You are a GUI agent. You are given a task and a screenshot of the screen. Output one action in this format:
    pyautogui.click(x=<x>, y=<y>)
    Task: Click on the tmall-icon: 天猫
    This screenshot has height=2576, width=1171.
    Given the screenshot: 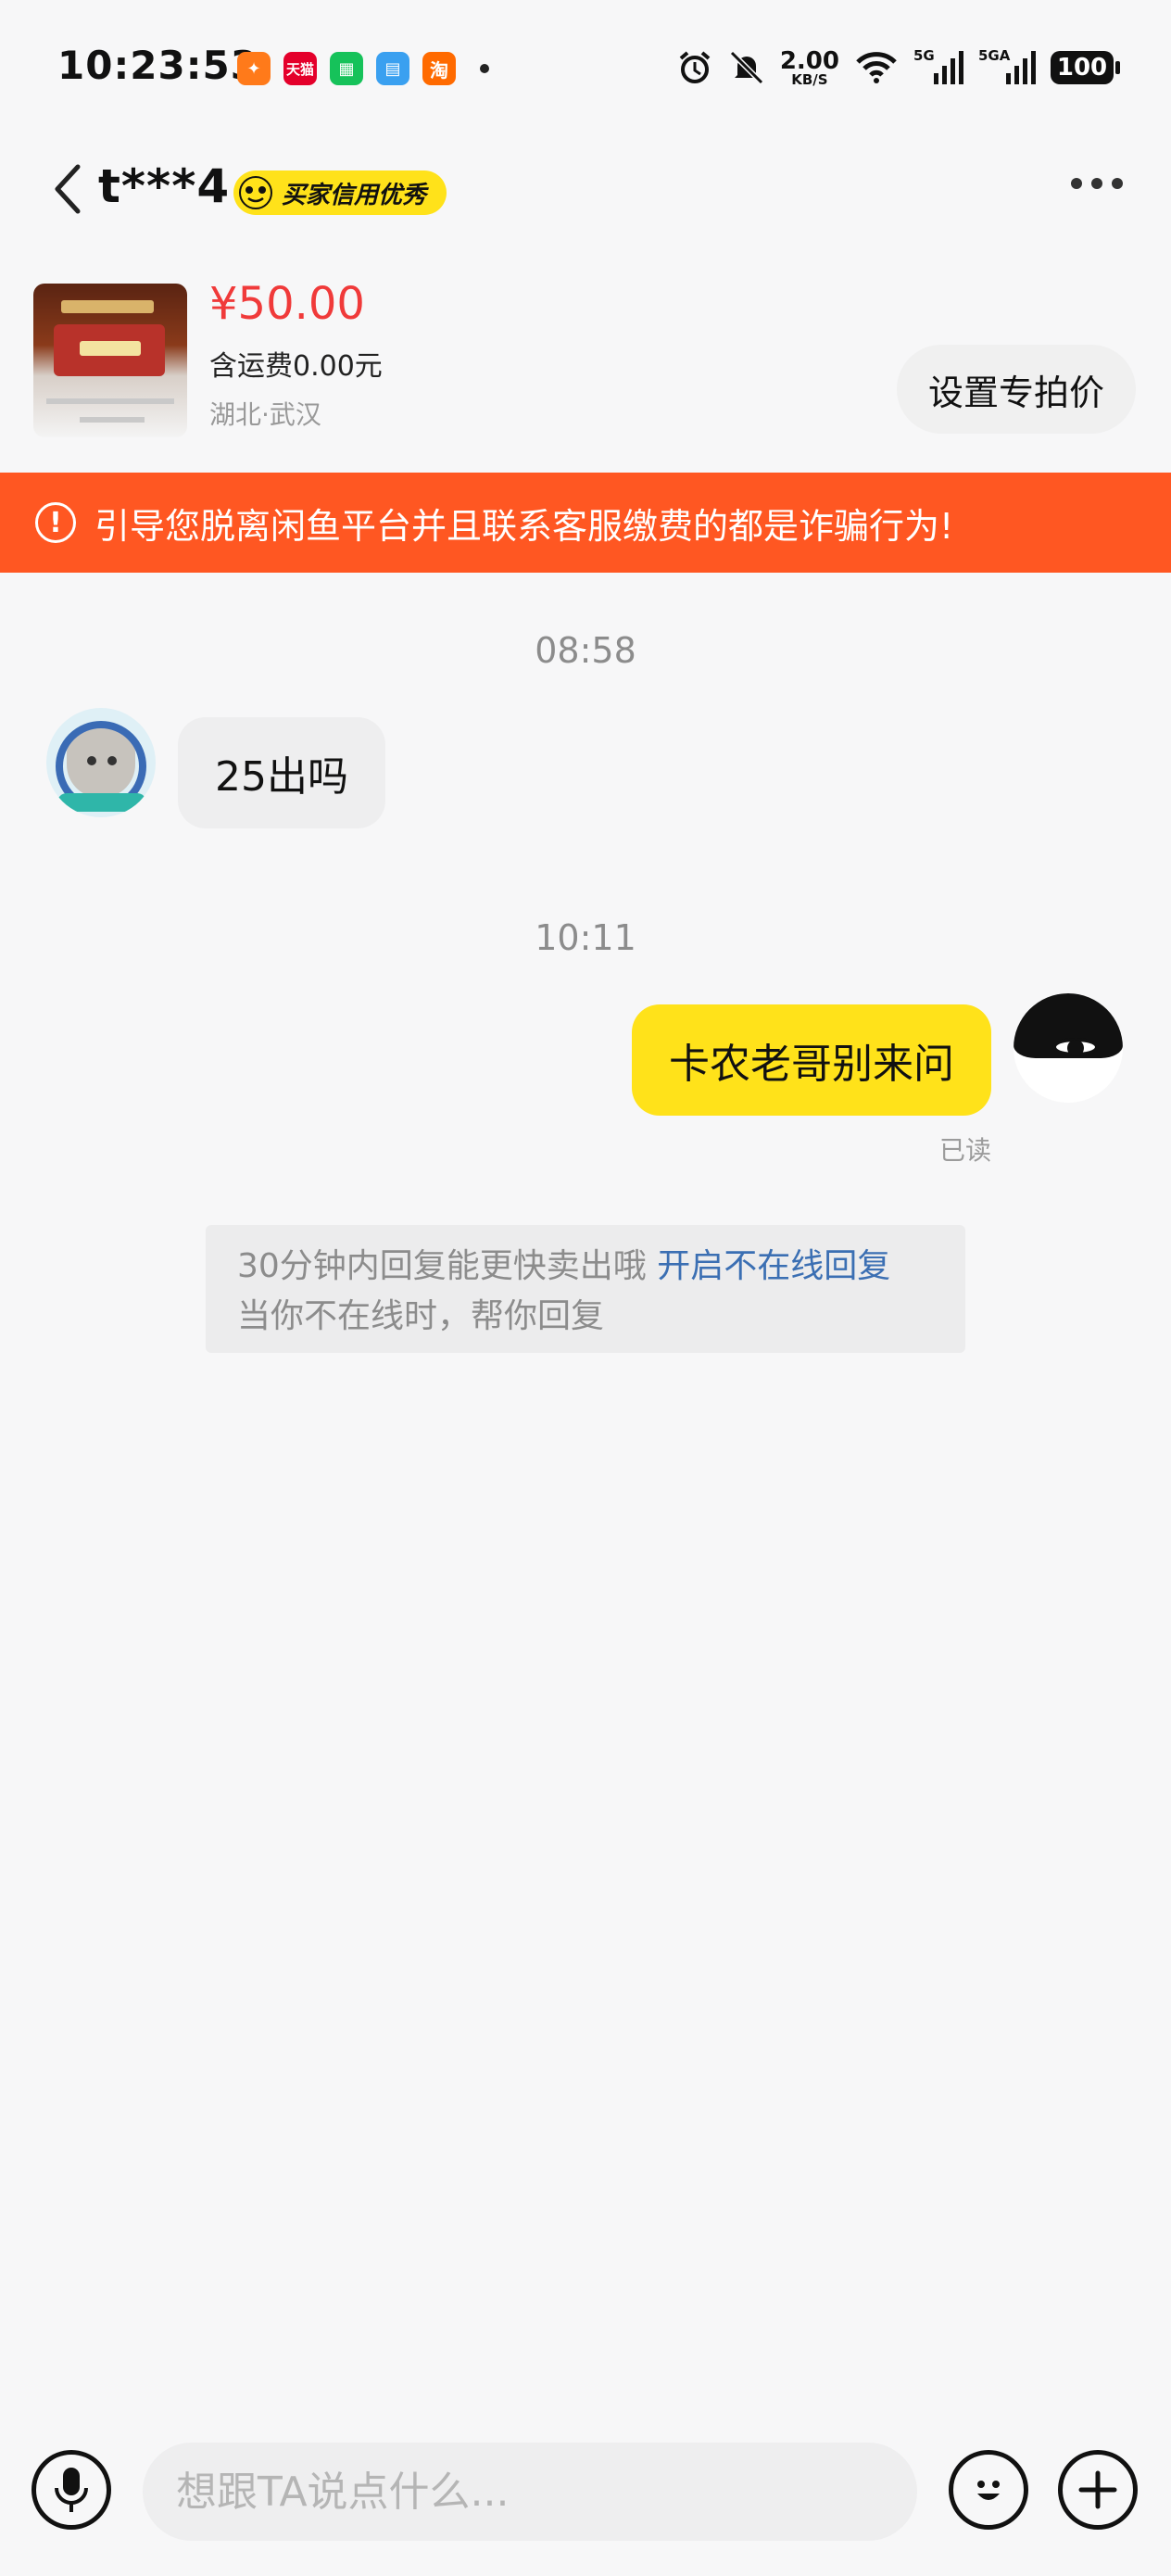 What is the action you would take?
    pyautogui.click(x=300, y=68)
    